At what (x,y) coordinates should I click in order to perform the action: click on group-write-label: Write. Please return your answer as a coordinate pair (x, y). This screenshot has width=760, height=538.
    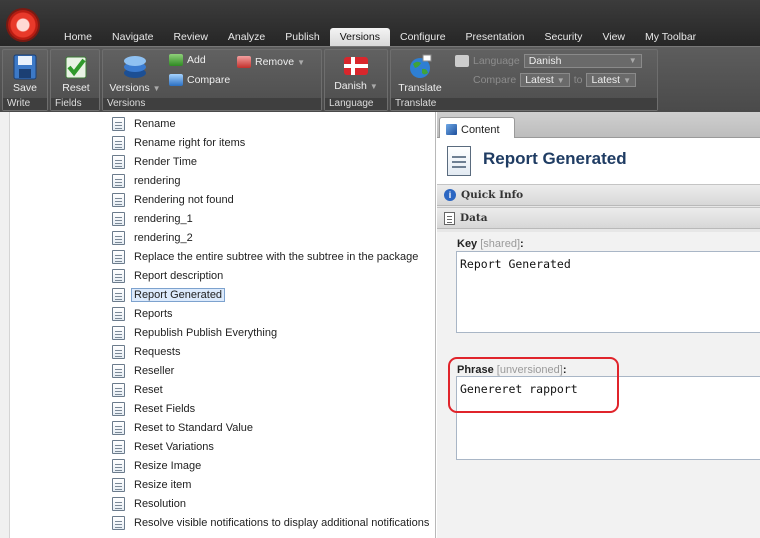
    Looking at the image, I should click on (25, 104).